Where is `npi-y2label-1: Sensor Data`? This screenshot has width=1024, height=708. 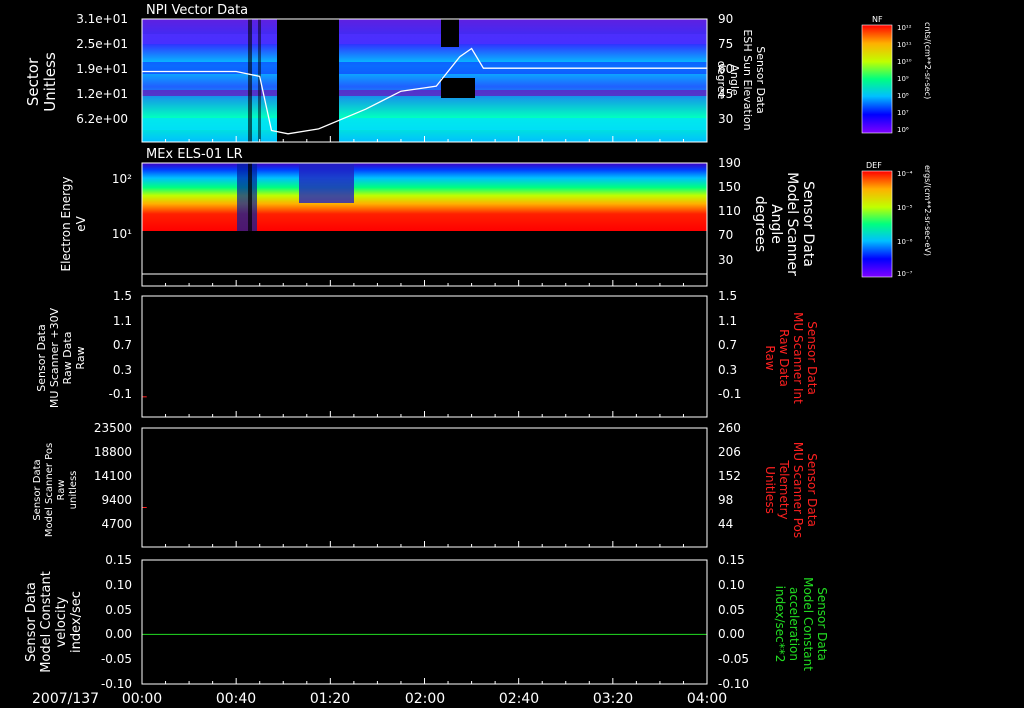
npi-y2label-1: Sensor Data is located at coordinates (760, 79).